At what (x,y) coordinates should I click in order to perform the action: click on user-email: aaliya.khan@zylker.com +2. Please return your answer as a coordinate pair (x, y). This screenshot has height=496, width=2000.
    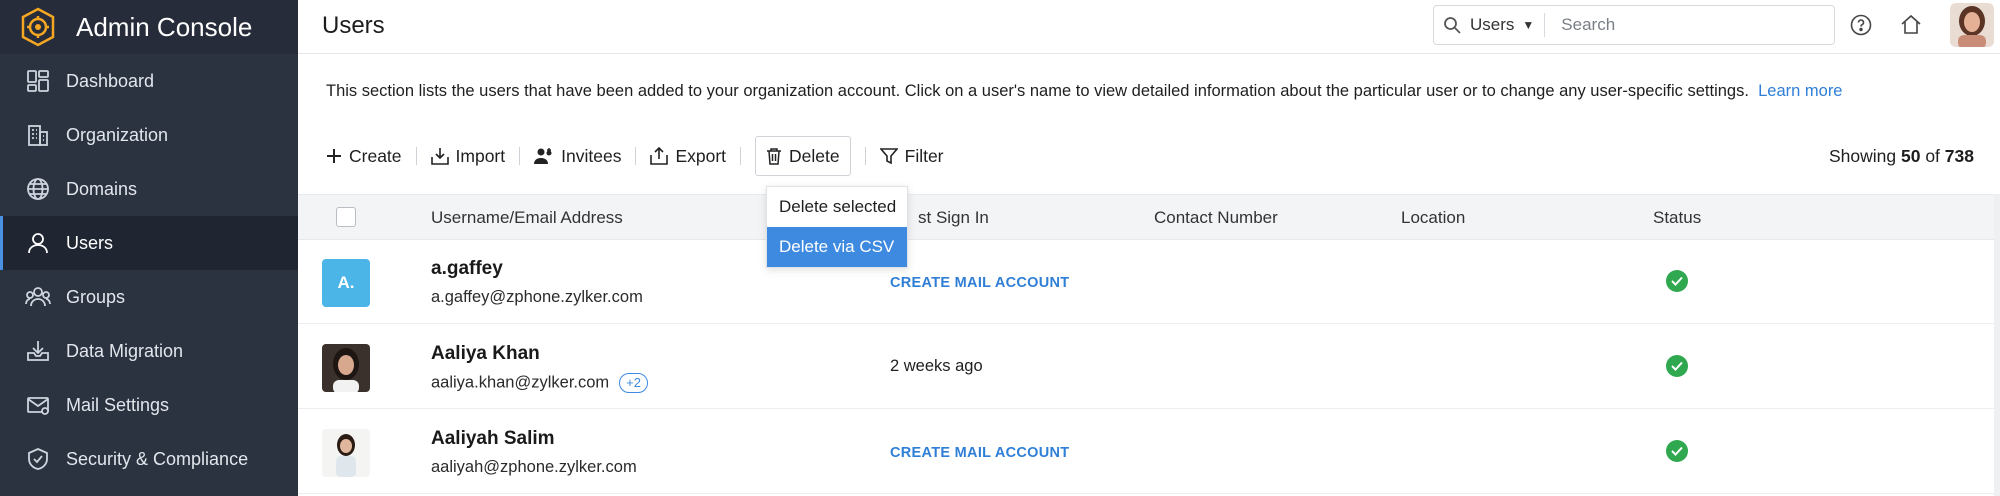
    Looking at the image, I should click on (539, 383).